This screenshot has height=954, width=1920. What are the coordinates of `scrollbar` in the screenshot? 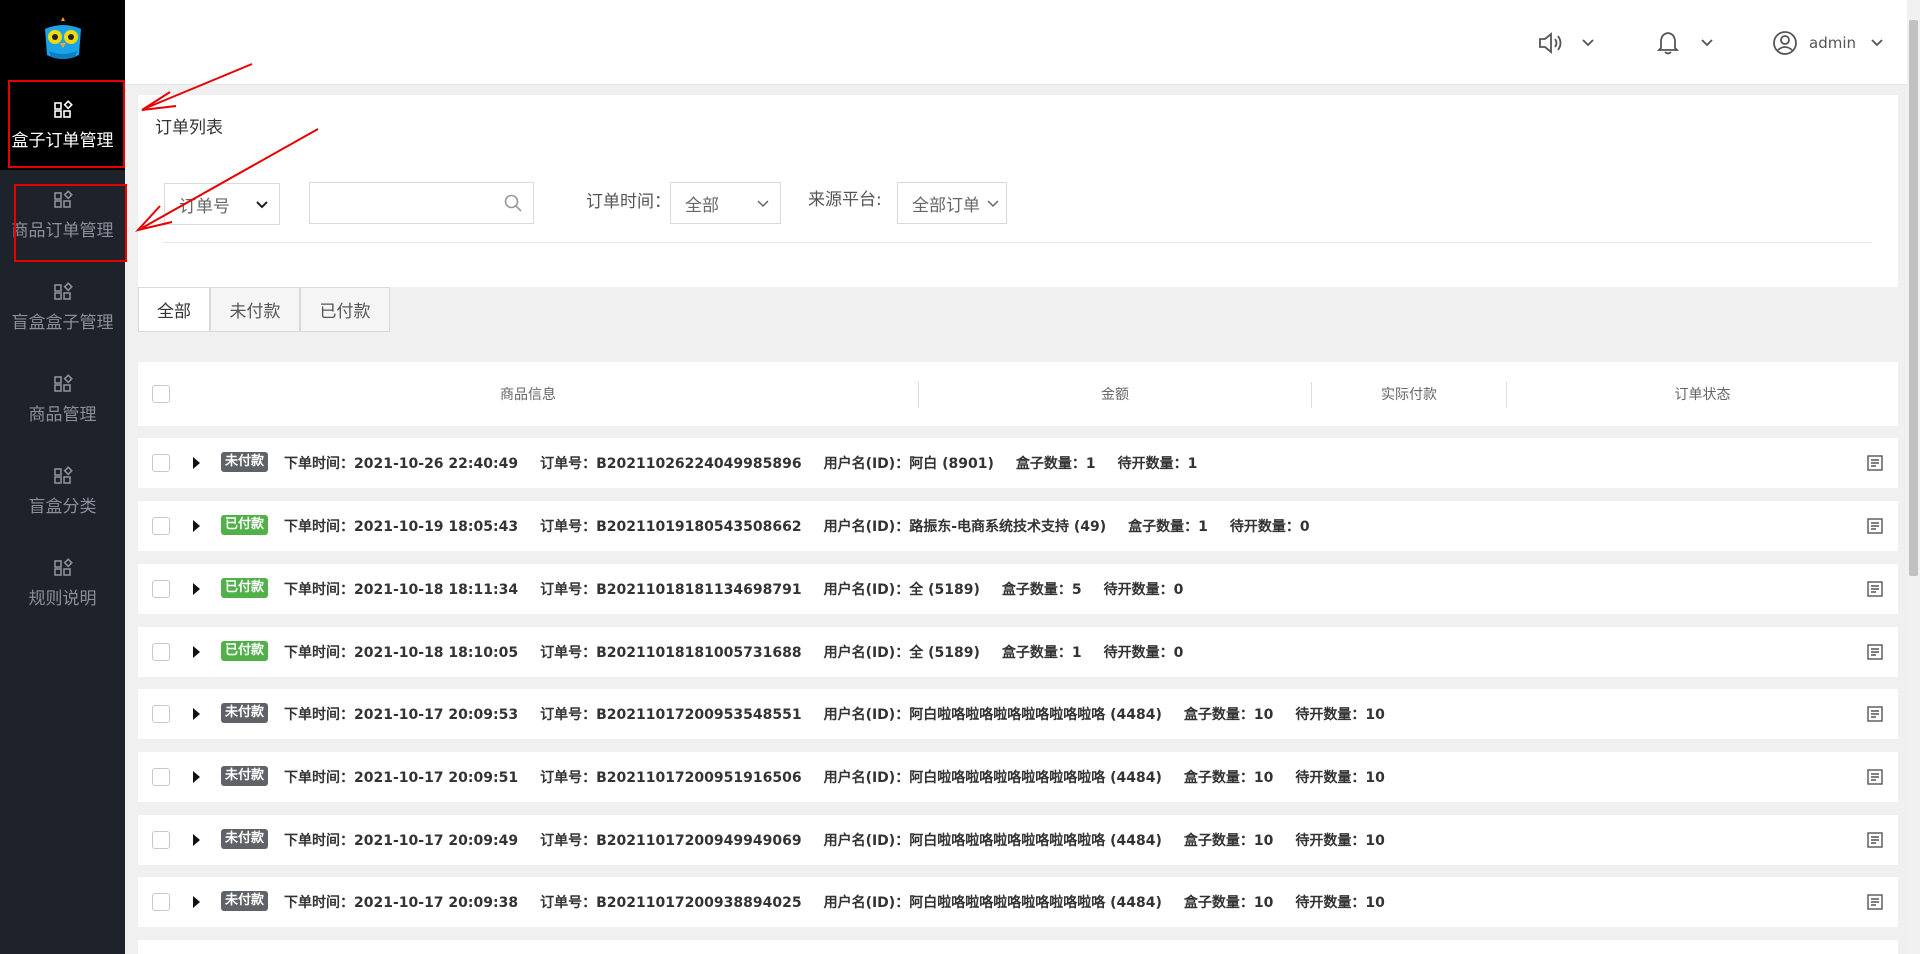 It's located at (1913, 477).